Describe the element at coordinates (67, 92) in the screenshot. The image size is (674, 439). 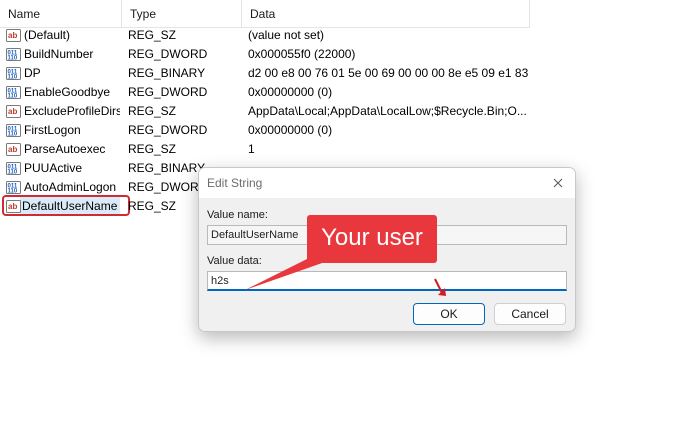
I see `value-name: EnableGoodbye` at that location.